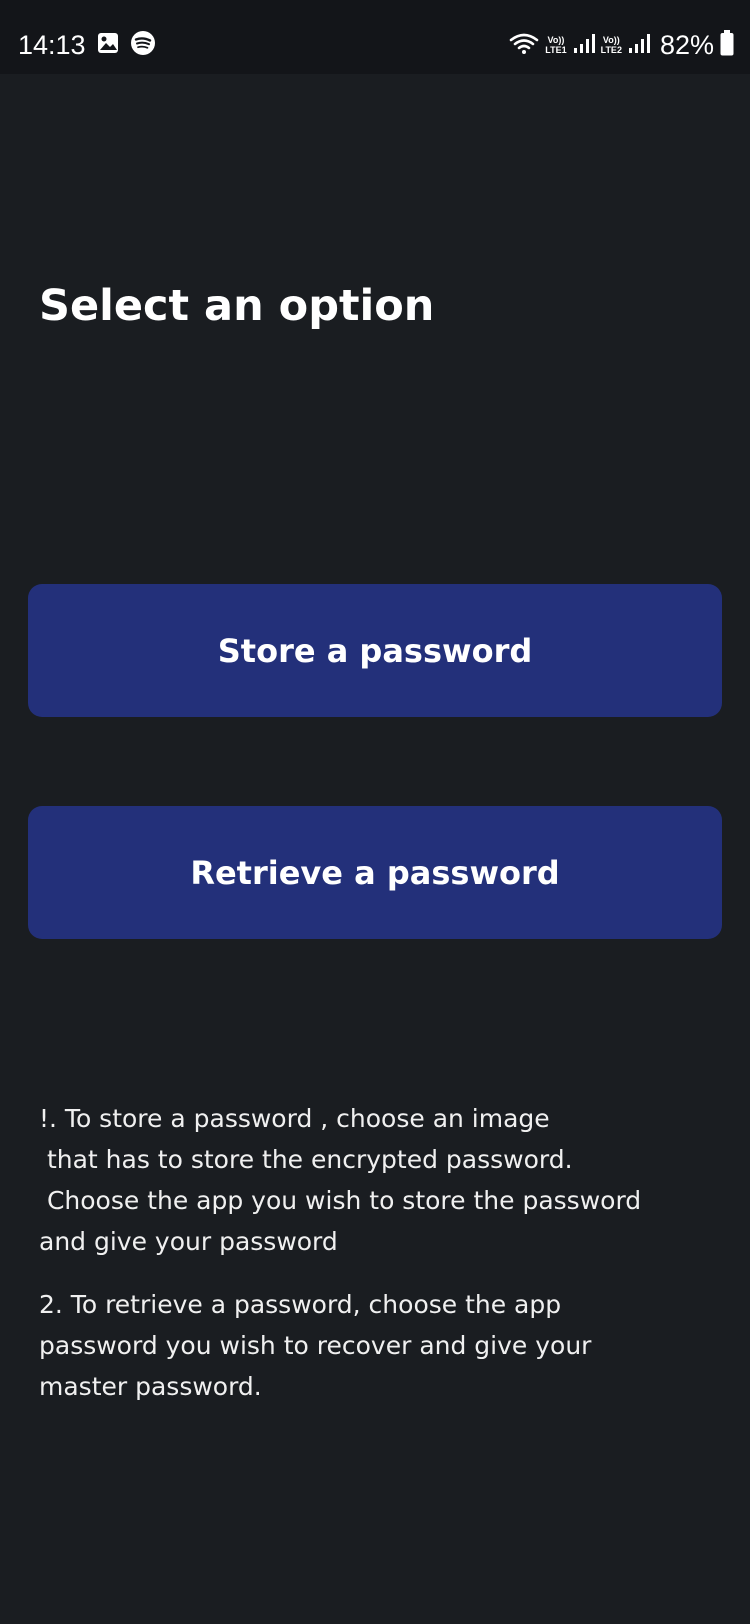 The height and width of the screenshot is (1624, 750). I want to click on sim1-lte-label: LTE1, so click(556, 50).